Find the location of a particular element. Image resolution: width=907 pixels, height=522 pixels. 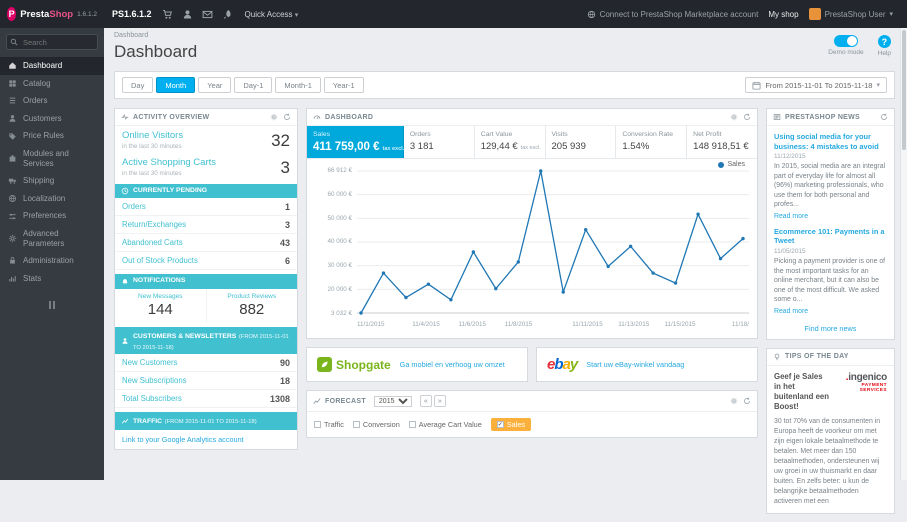

shopgate-link: Ga mobiel en verhoog uw omzet is located at coordinates (452, 364).